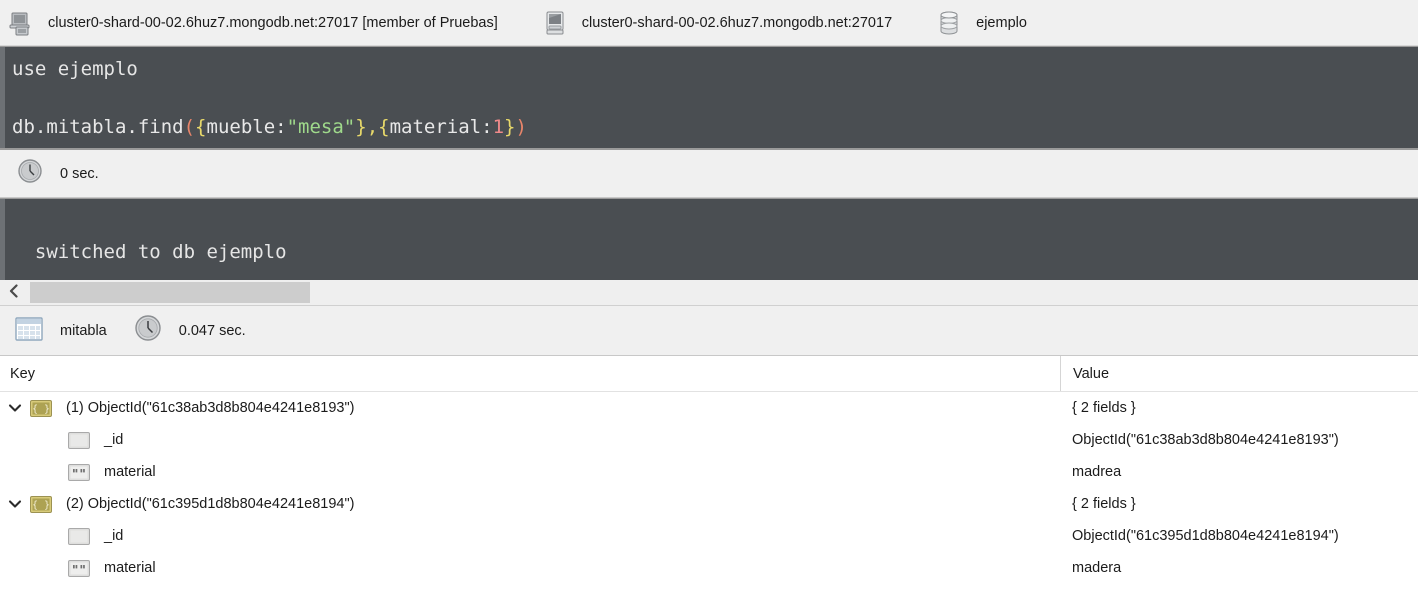  I want to click on editor-token-brace-close-2: }, so click(510, 127).